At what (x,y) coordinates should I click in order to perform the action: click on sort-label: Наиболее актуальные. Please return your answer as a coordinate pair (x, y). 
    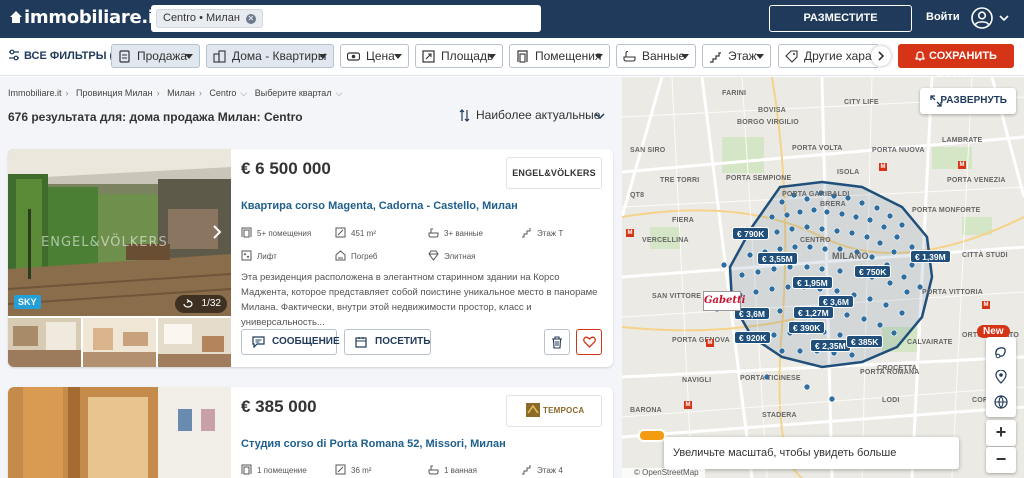
    Looking at the image, I should click on (538, 115).